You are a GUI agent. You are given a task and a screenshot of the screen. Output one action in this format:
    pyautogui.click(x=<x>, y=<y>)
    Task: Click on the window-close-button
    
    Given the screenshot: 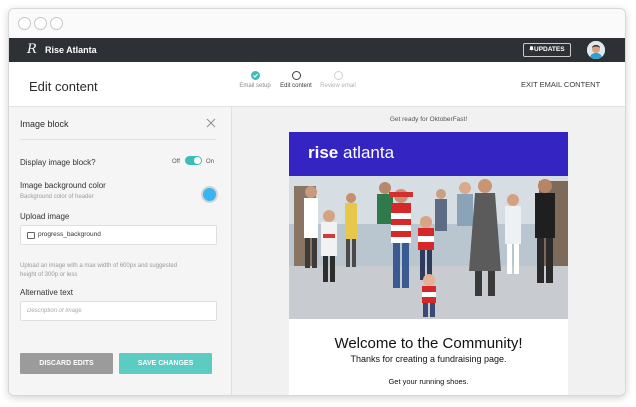 What is the action you would take?
    pyautogui.click(x=24, y=23)
    